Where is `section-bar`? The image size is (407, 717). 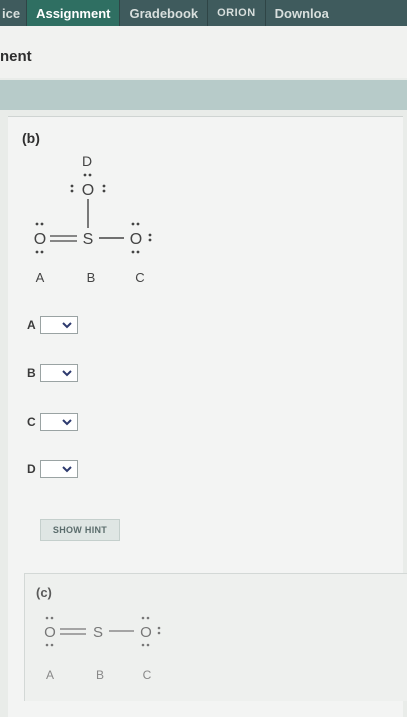
section-bar is located at coordinates (203, 95).